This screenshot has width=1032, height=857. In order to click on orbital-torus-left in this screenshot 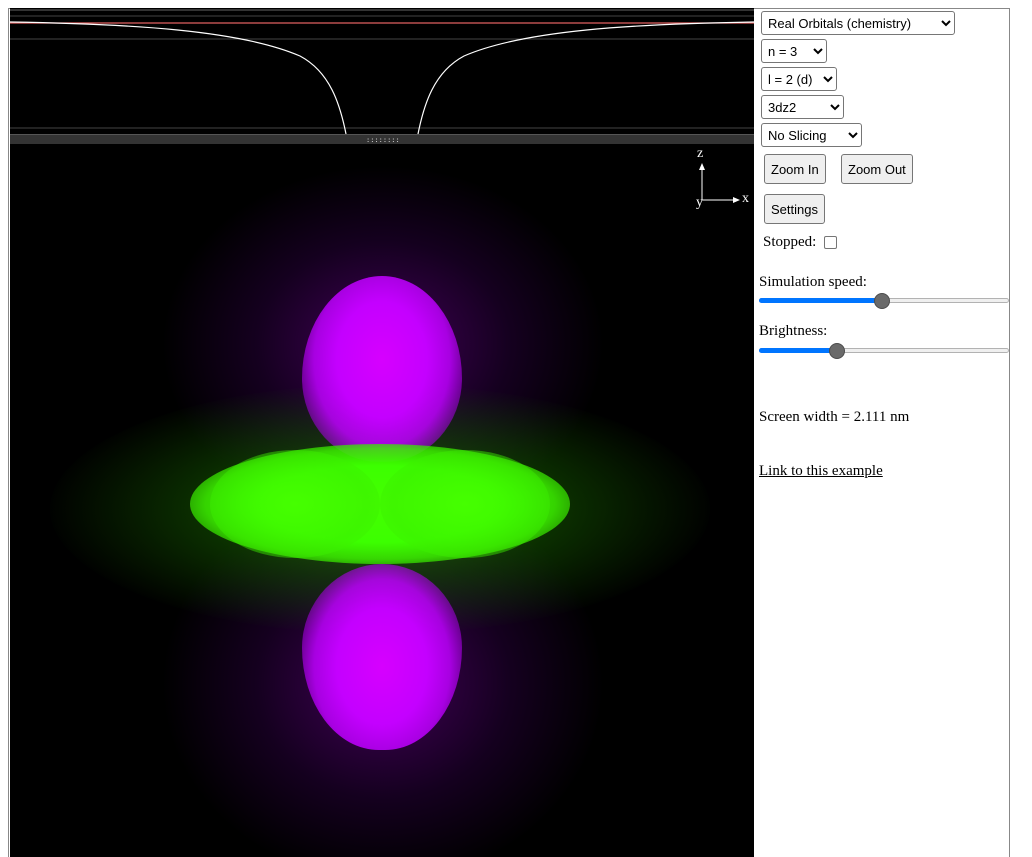, I will do `click(295, 504)`.